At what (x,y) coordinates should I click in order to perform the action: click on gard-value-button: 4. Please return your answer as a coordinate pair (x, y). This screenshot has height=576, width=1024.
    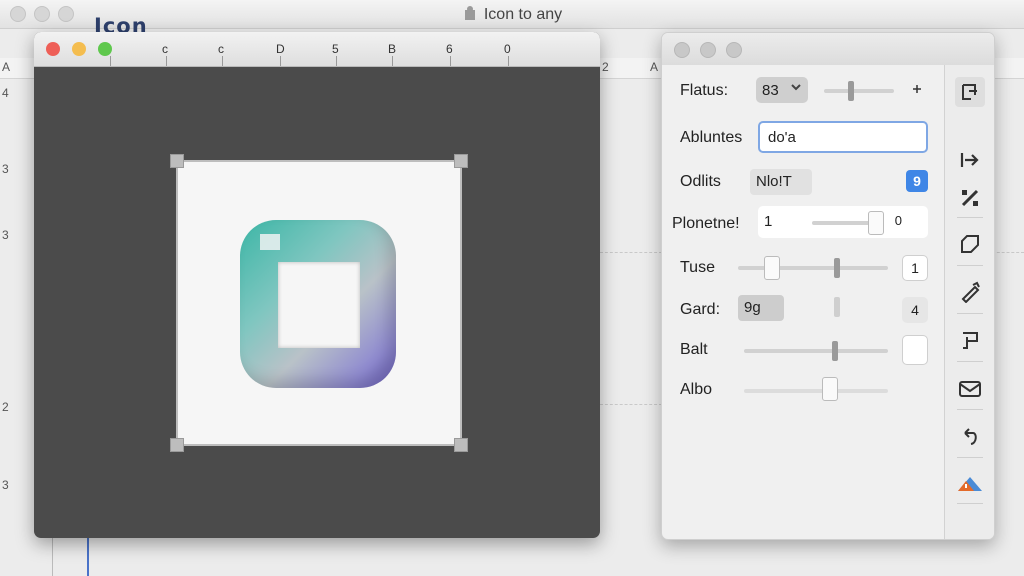
    Looking at the image, I should click on (915, 310).